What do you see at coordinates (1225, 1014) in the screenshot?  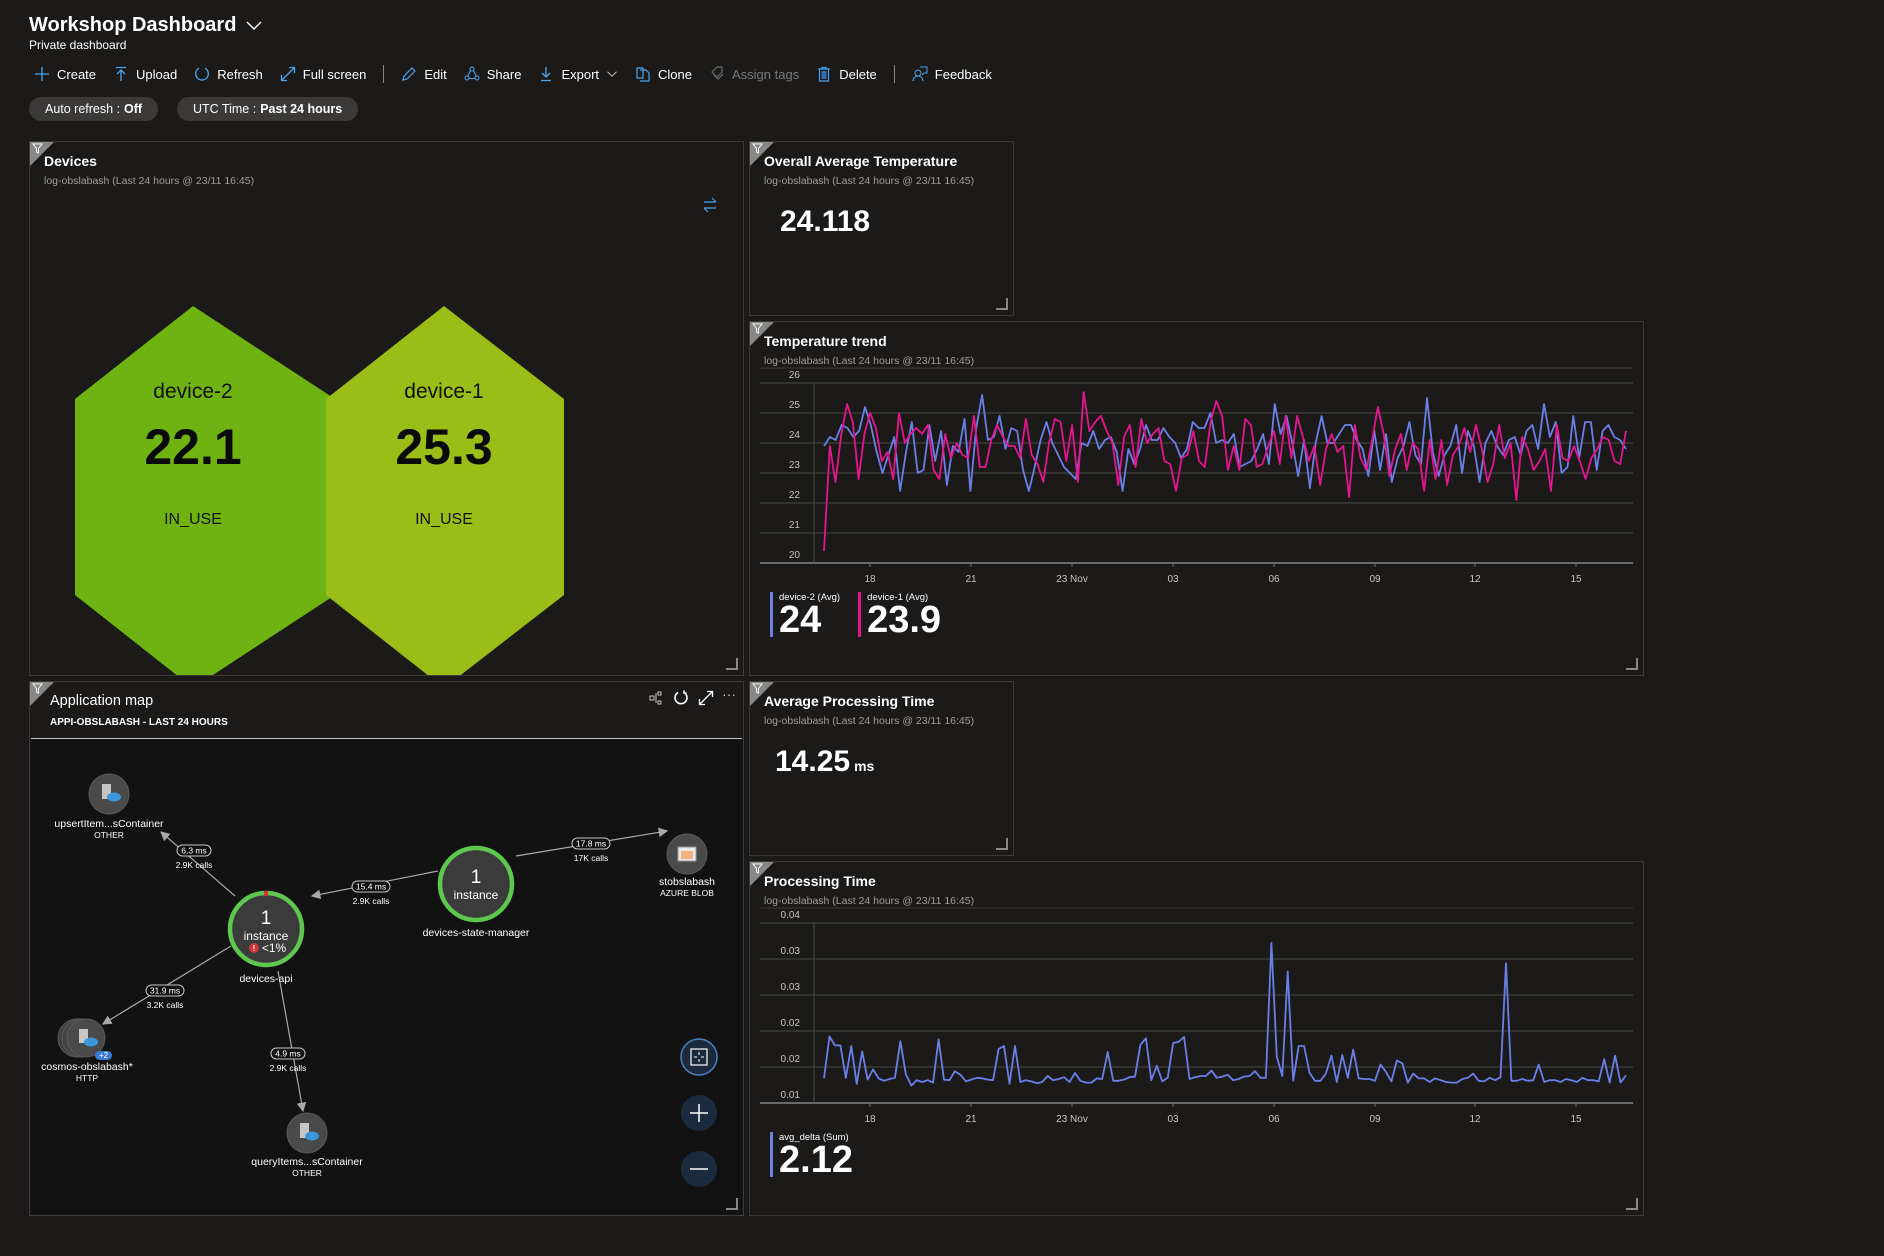 I see `series-line-avg-delta-sum-` at bounding box center [1225, 1014].